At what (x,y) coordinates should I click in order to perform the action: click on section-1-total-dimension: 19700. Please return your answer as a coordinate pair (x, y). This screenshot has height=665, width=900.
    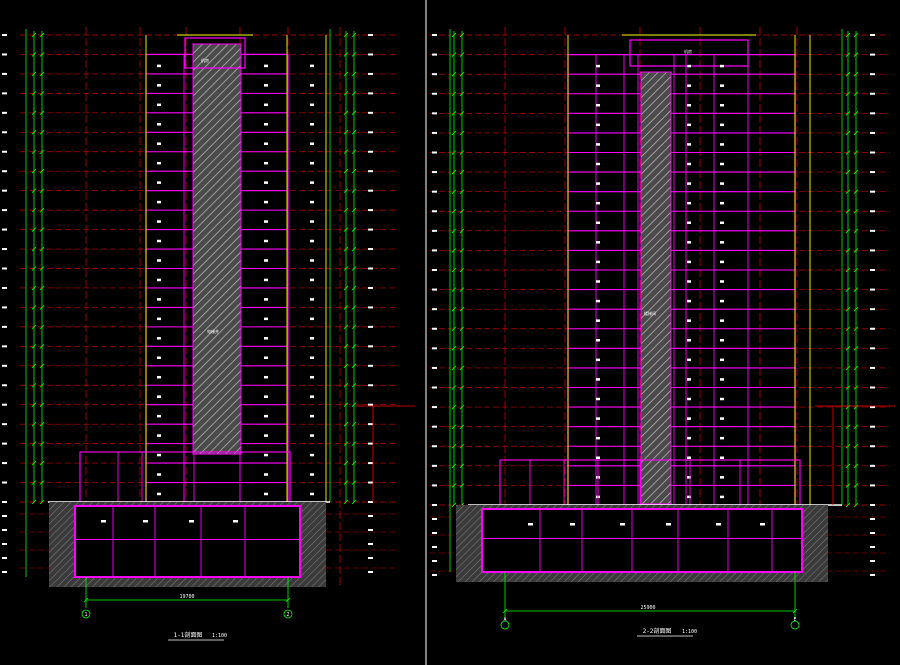
    Looking at the image, I should click on (186, 597).